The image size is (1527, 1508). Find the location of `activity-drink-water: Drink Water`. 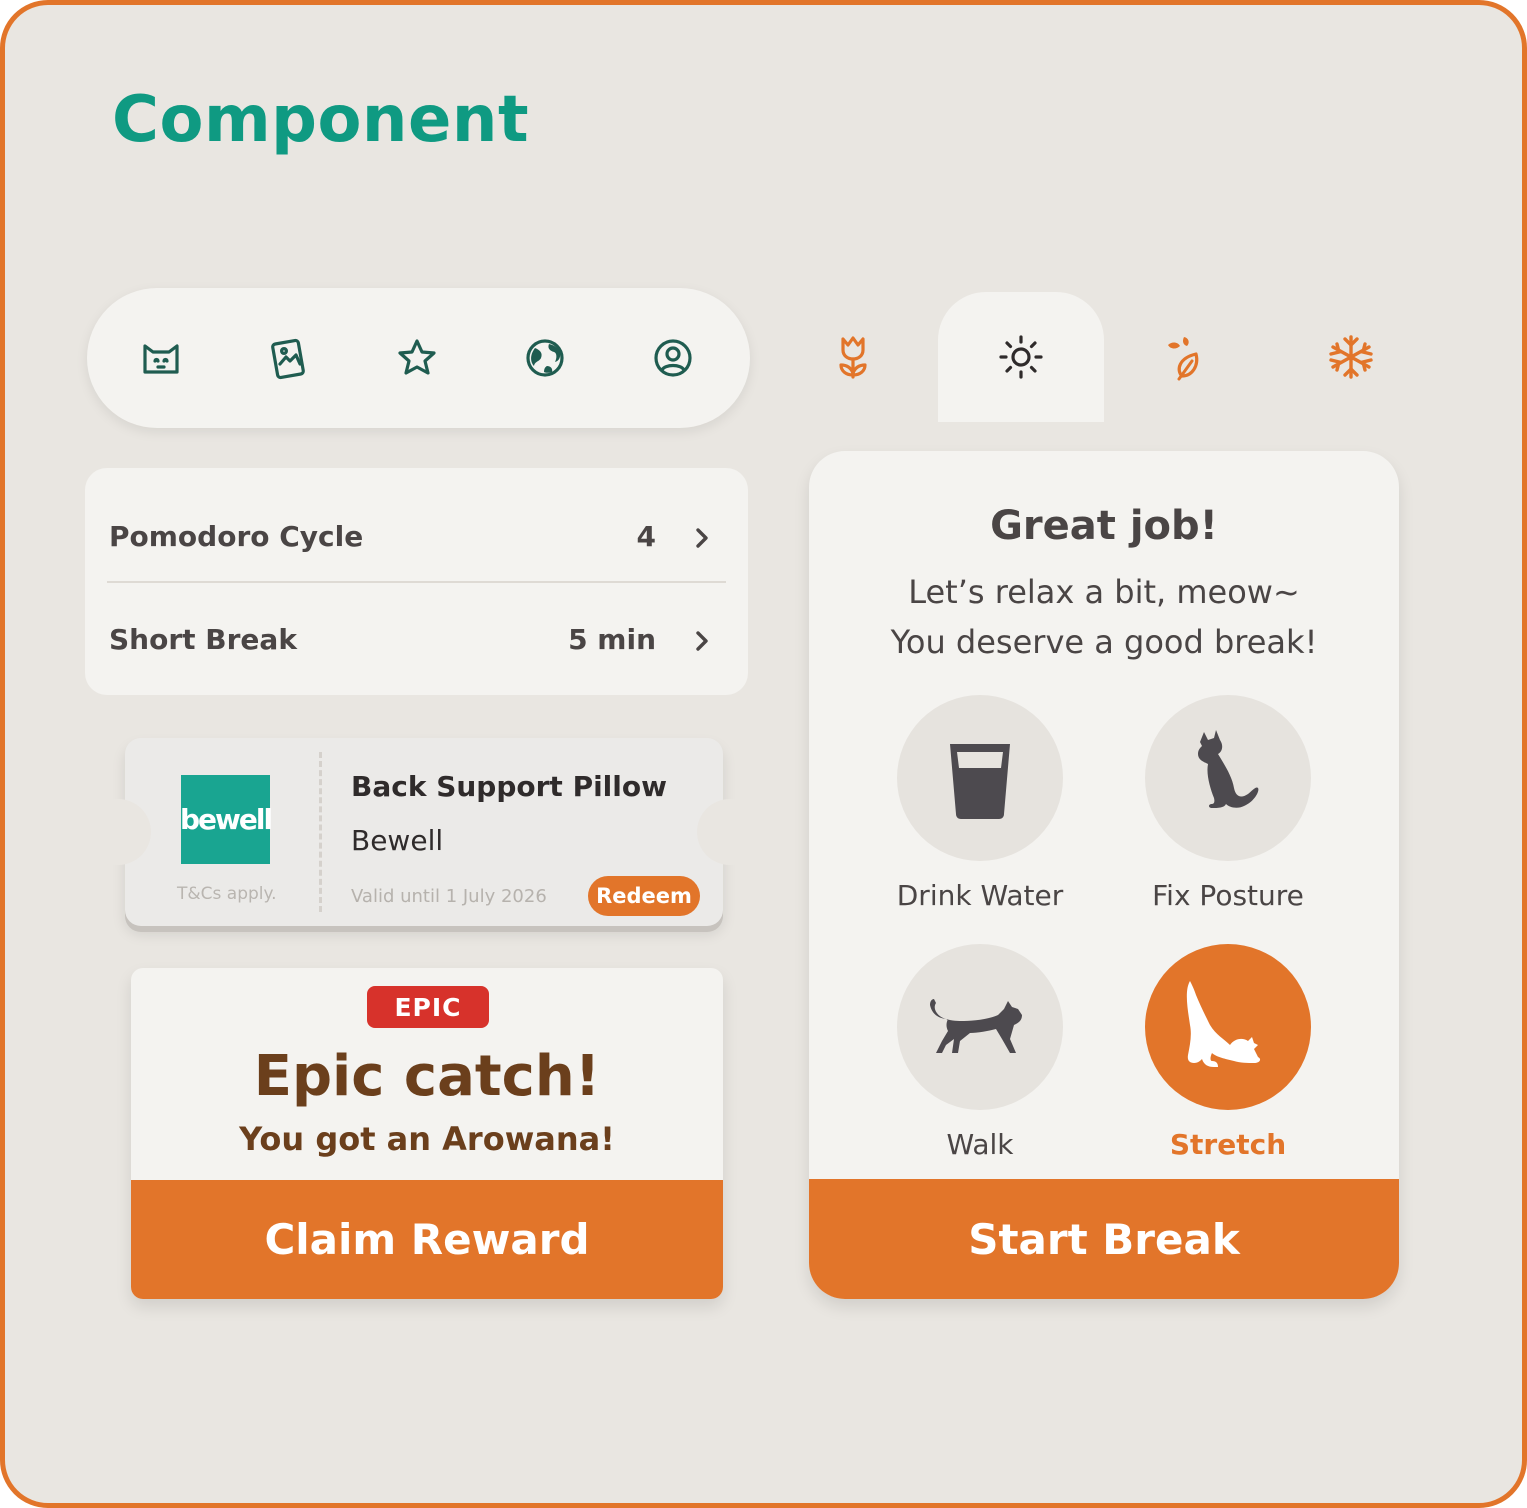

activity-drink-water: Drink Water is located at coordinates (980, 803).